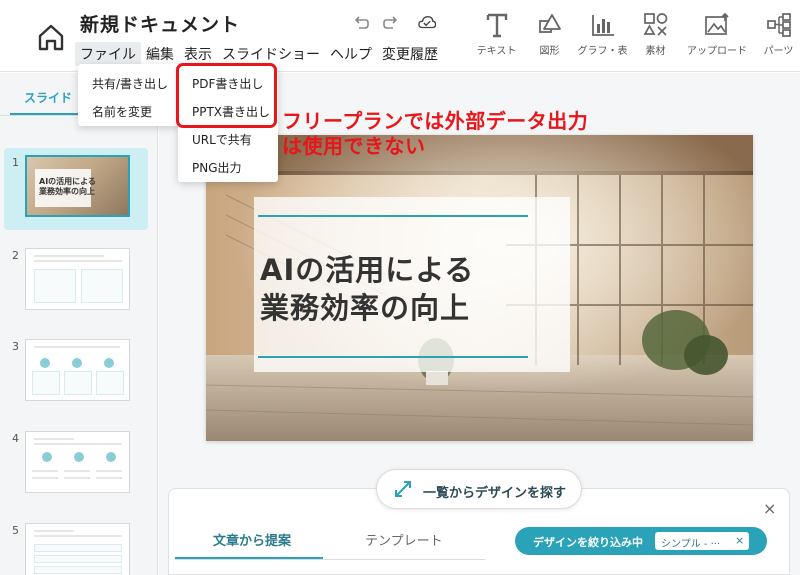  What do you see at coordinates (739, 540) in the screenshot?
I see `filter-chip-close-icon: ×` at bounding box center [739, 540].